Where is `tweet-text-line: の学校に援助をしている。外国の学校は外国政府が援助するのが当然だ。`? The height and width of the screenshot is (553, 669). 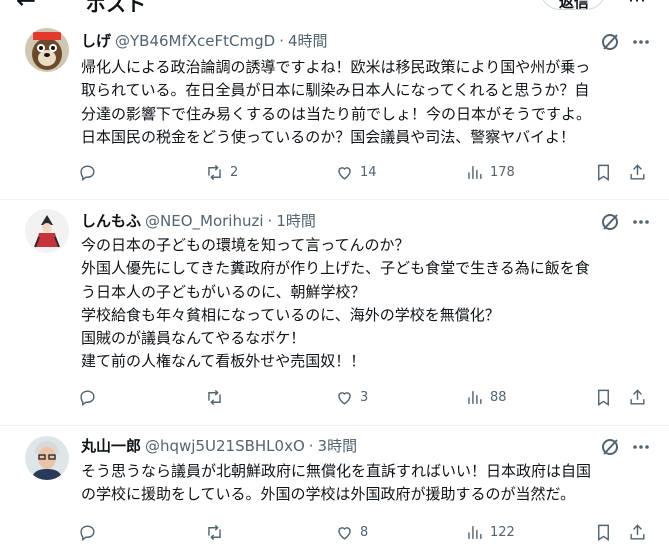
tweet-text-line: の学校に援助をしている。外国の学校は外国政府が援助するのが当然だ。 is located at coordinates (328, 494).